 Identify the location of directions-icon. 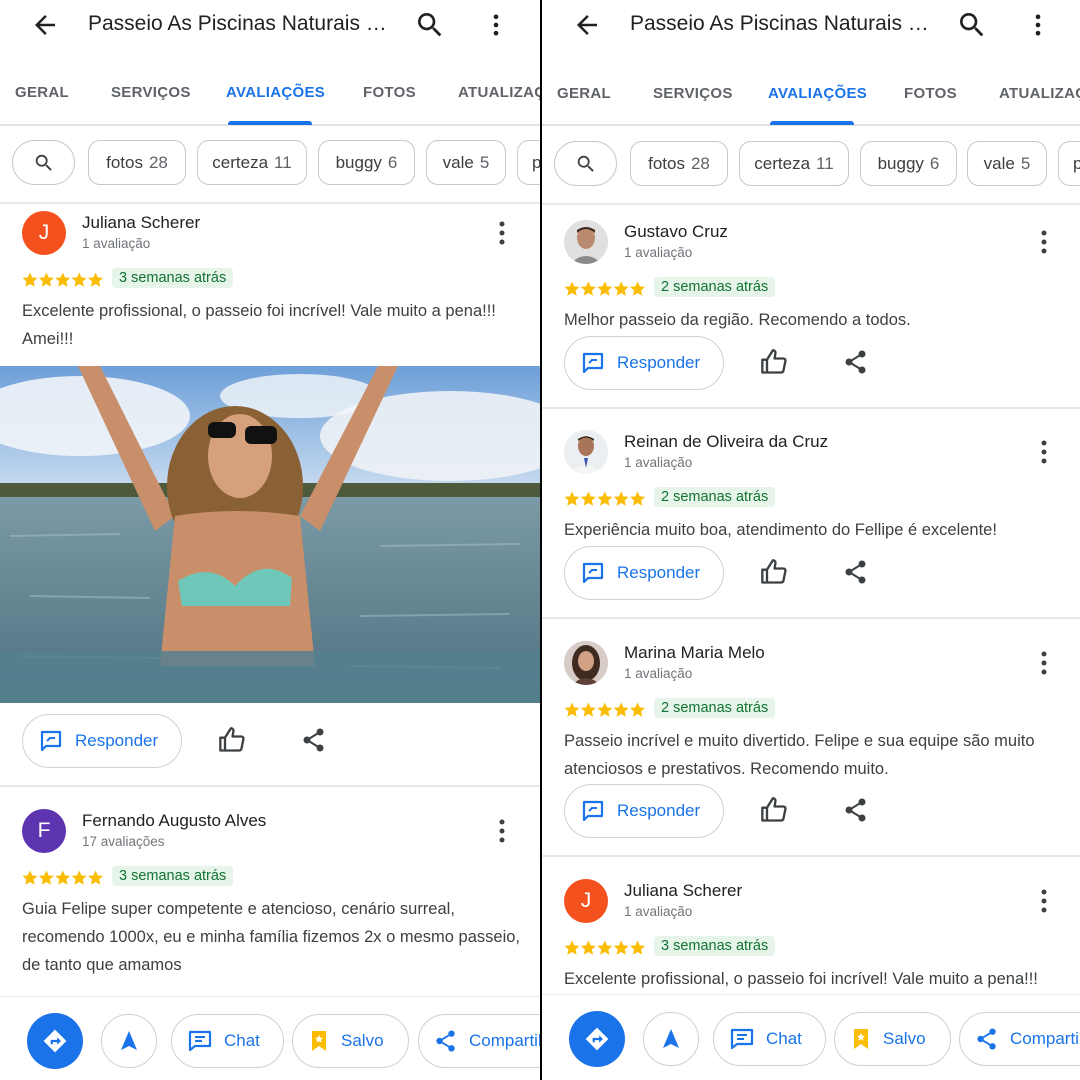
(55, 1041).